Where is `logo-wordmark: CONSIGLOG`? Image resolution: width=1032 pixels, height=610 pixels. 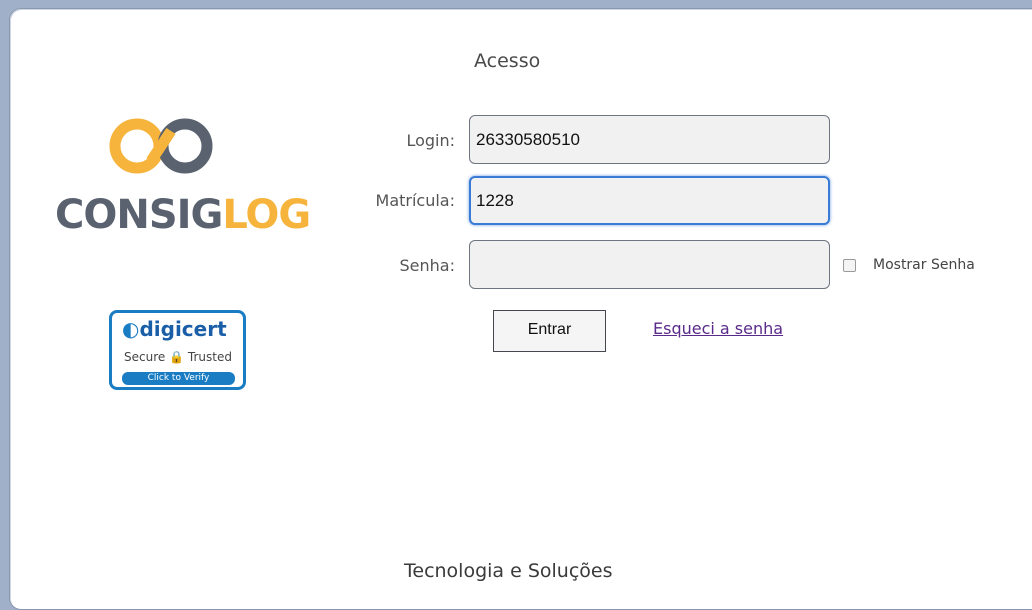 logo-wordmark: CONSIGLOG is located at coordinates (183, 215).